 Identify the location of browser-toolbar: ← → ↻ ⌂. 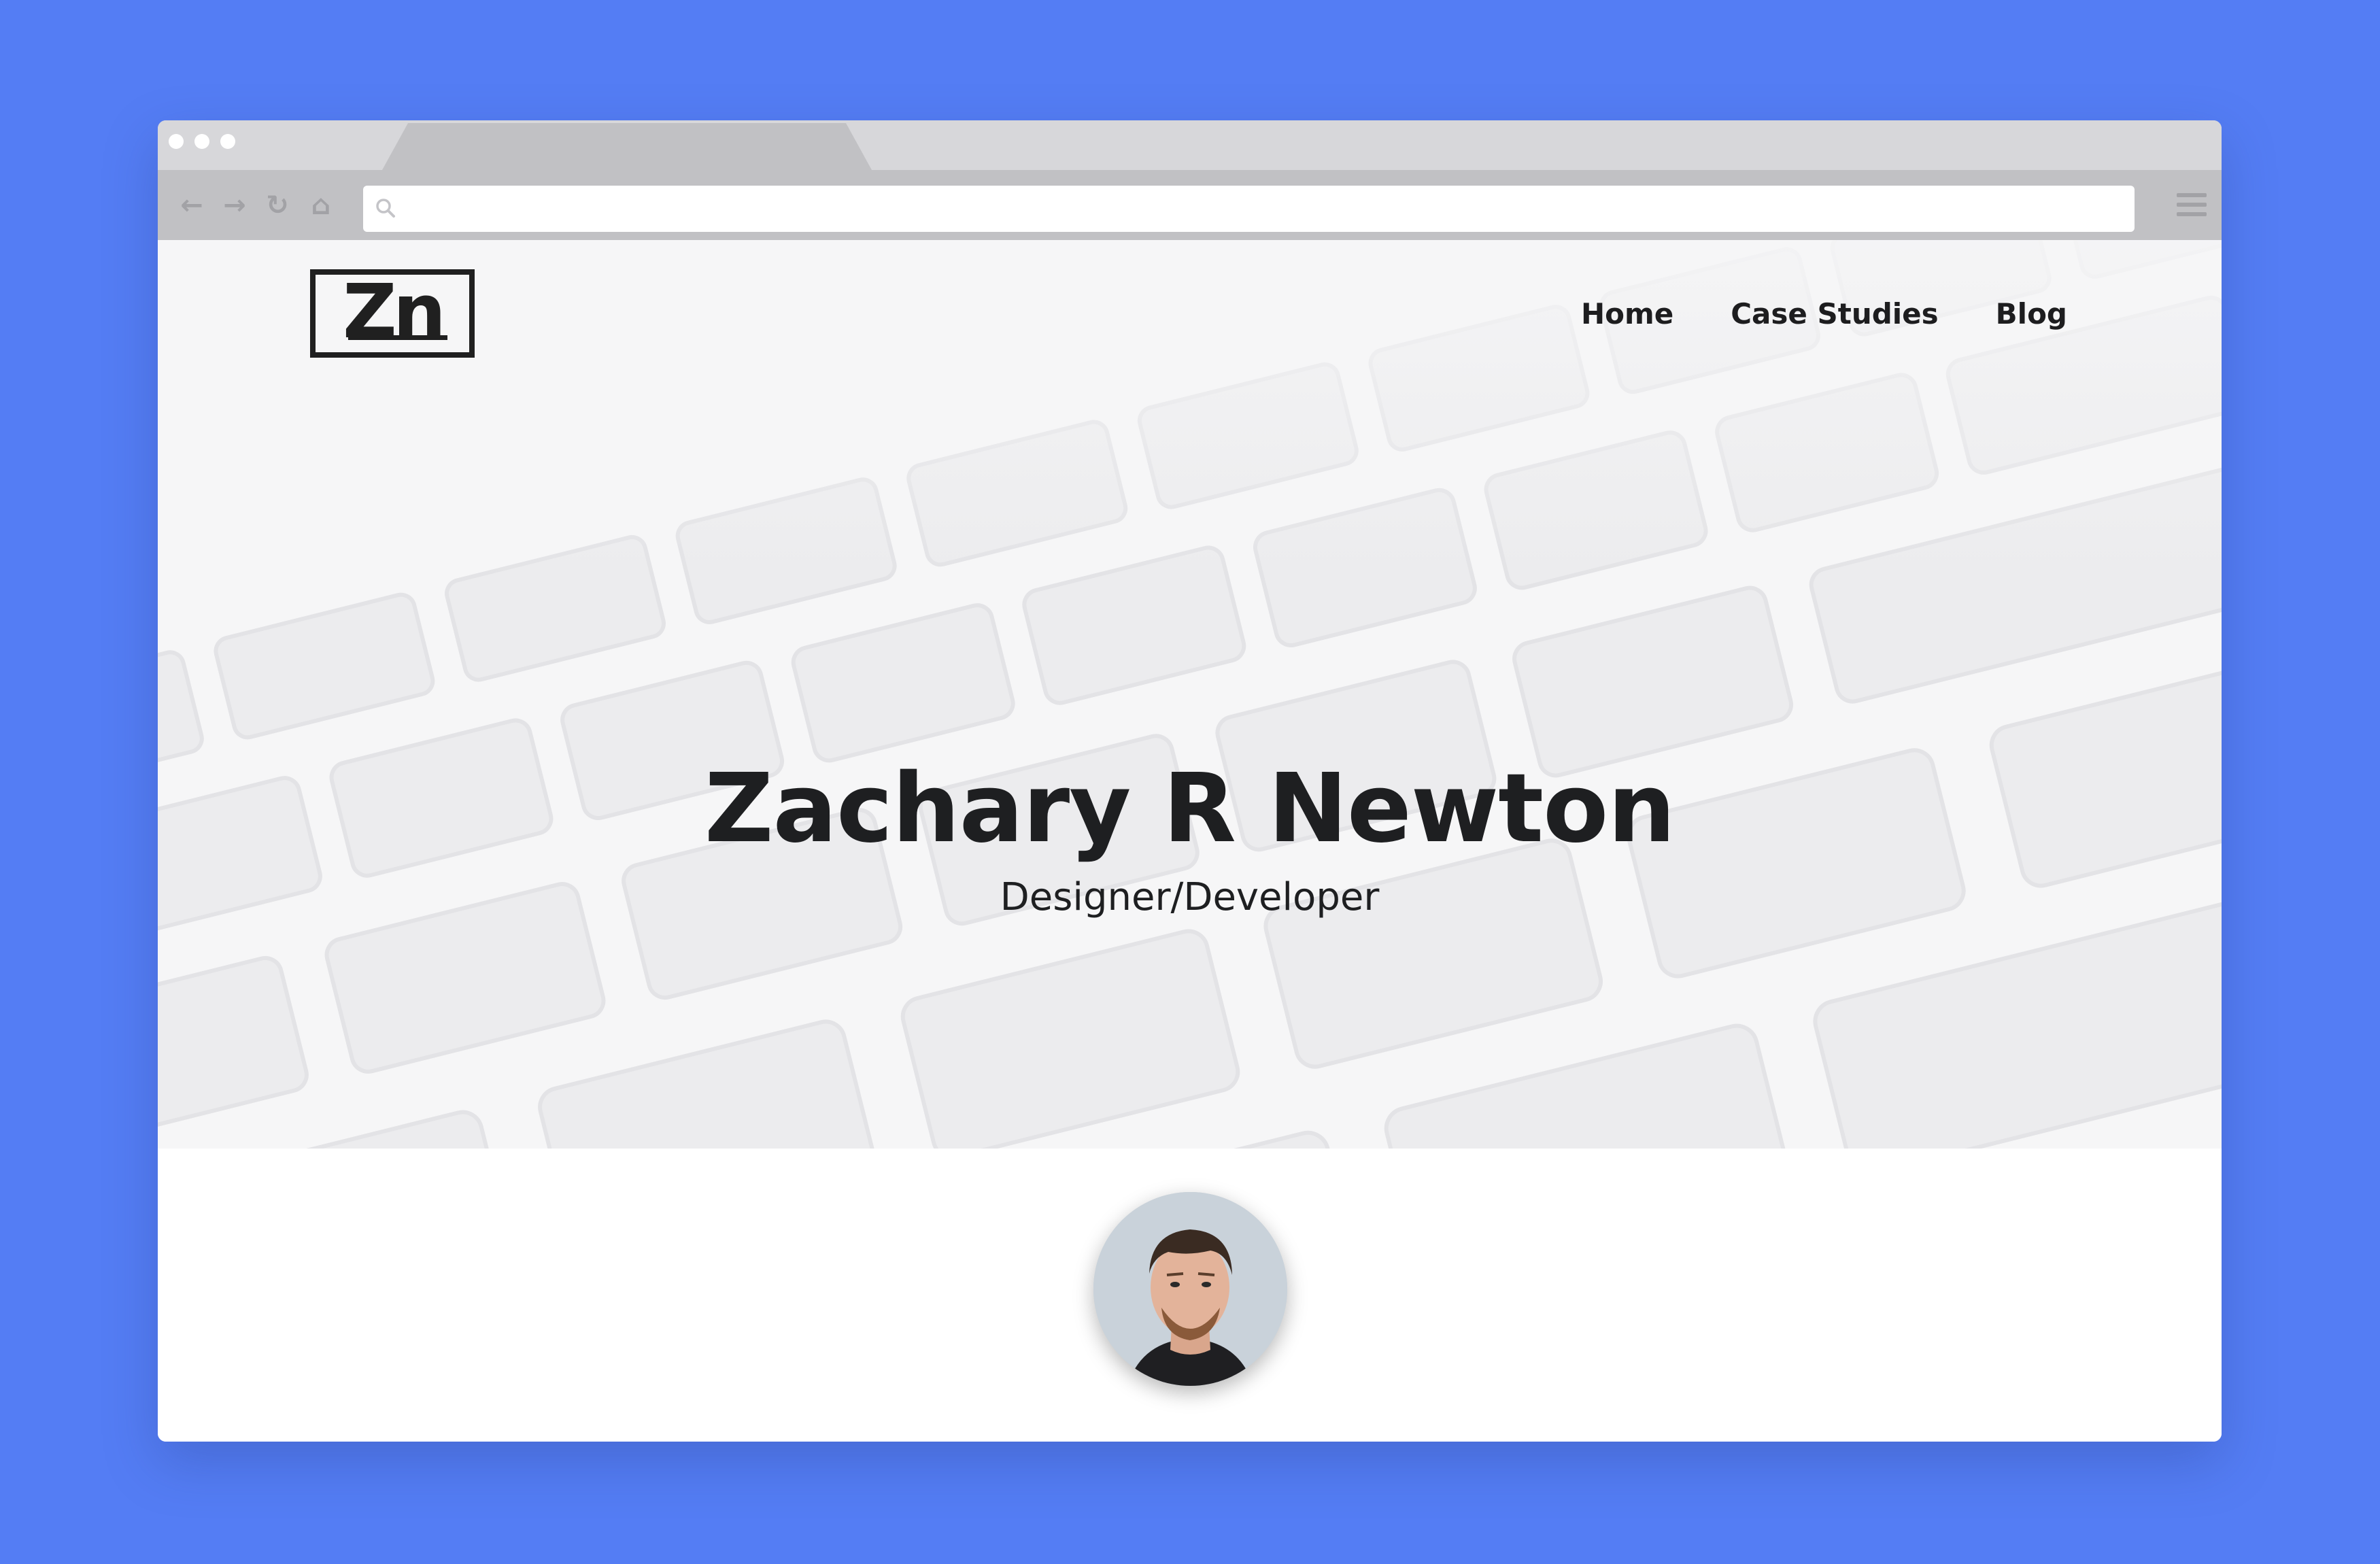
(1190, 205).